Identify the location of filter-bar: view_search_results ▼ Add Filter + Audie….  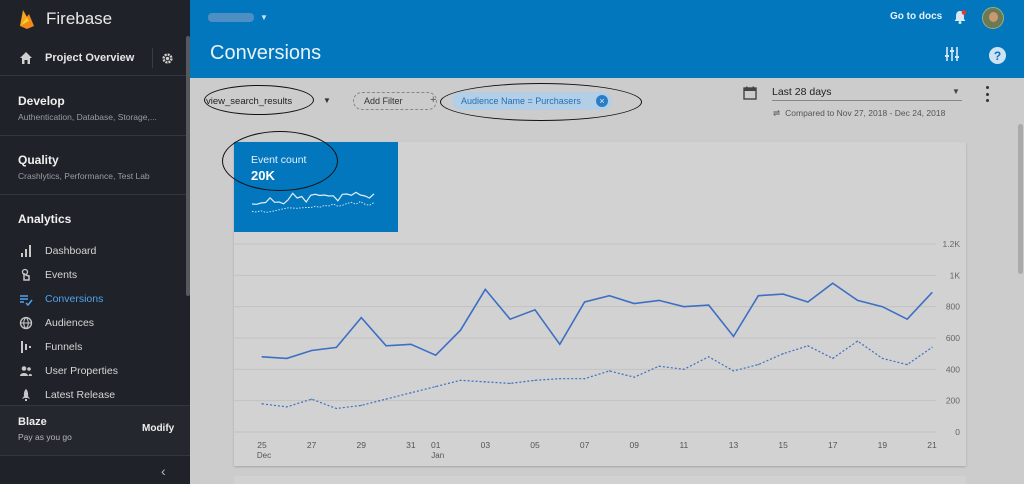
(607, 108).